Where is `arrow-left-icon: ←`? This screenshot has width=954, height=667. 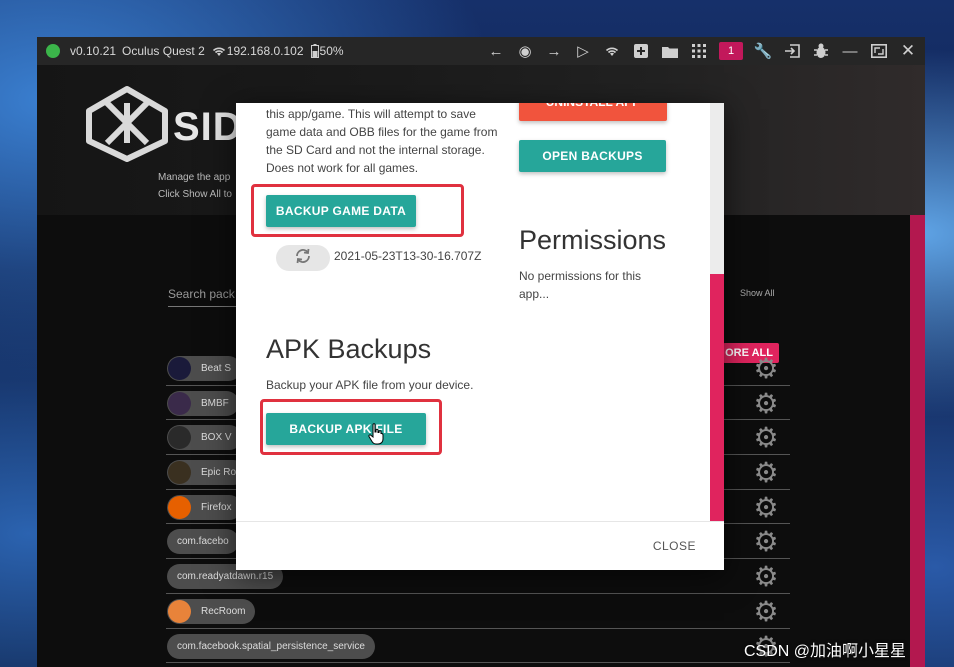
arrow-left-icon: ← is located at coordinates (496, 51).